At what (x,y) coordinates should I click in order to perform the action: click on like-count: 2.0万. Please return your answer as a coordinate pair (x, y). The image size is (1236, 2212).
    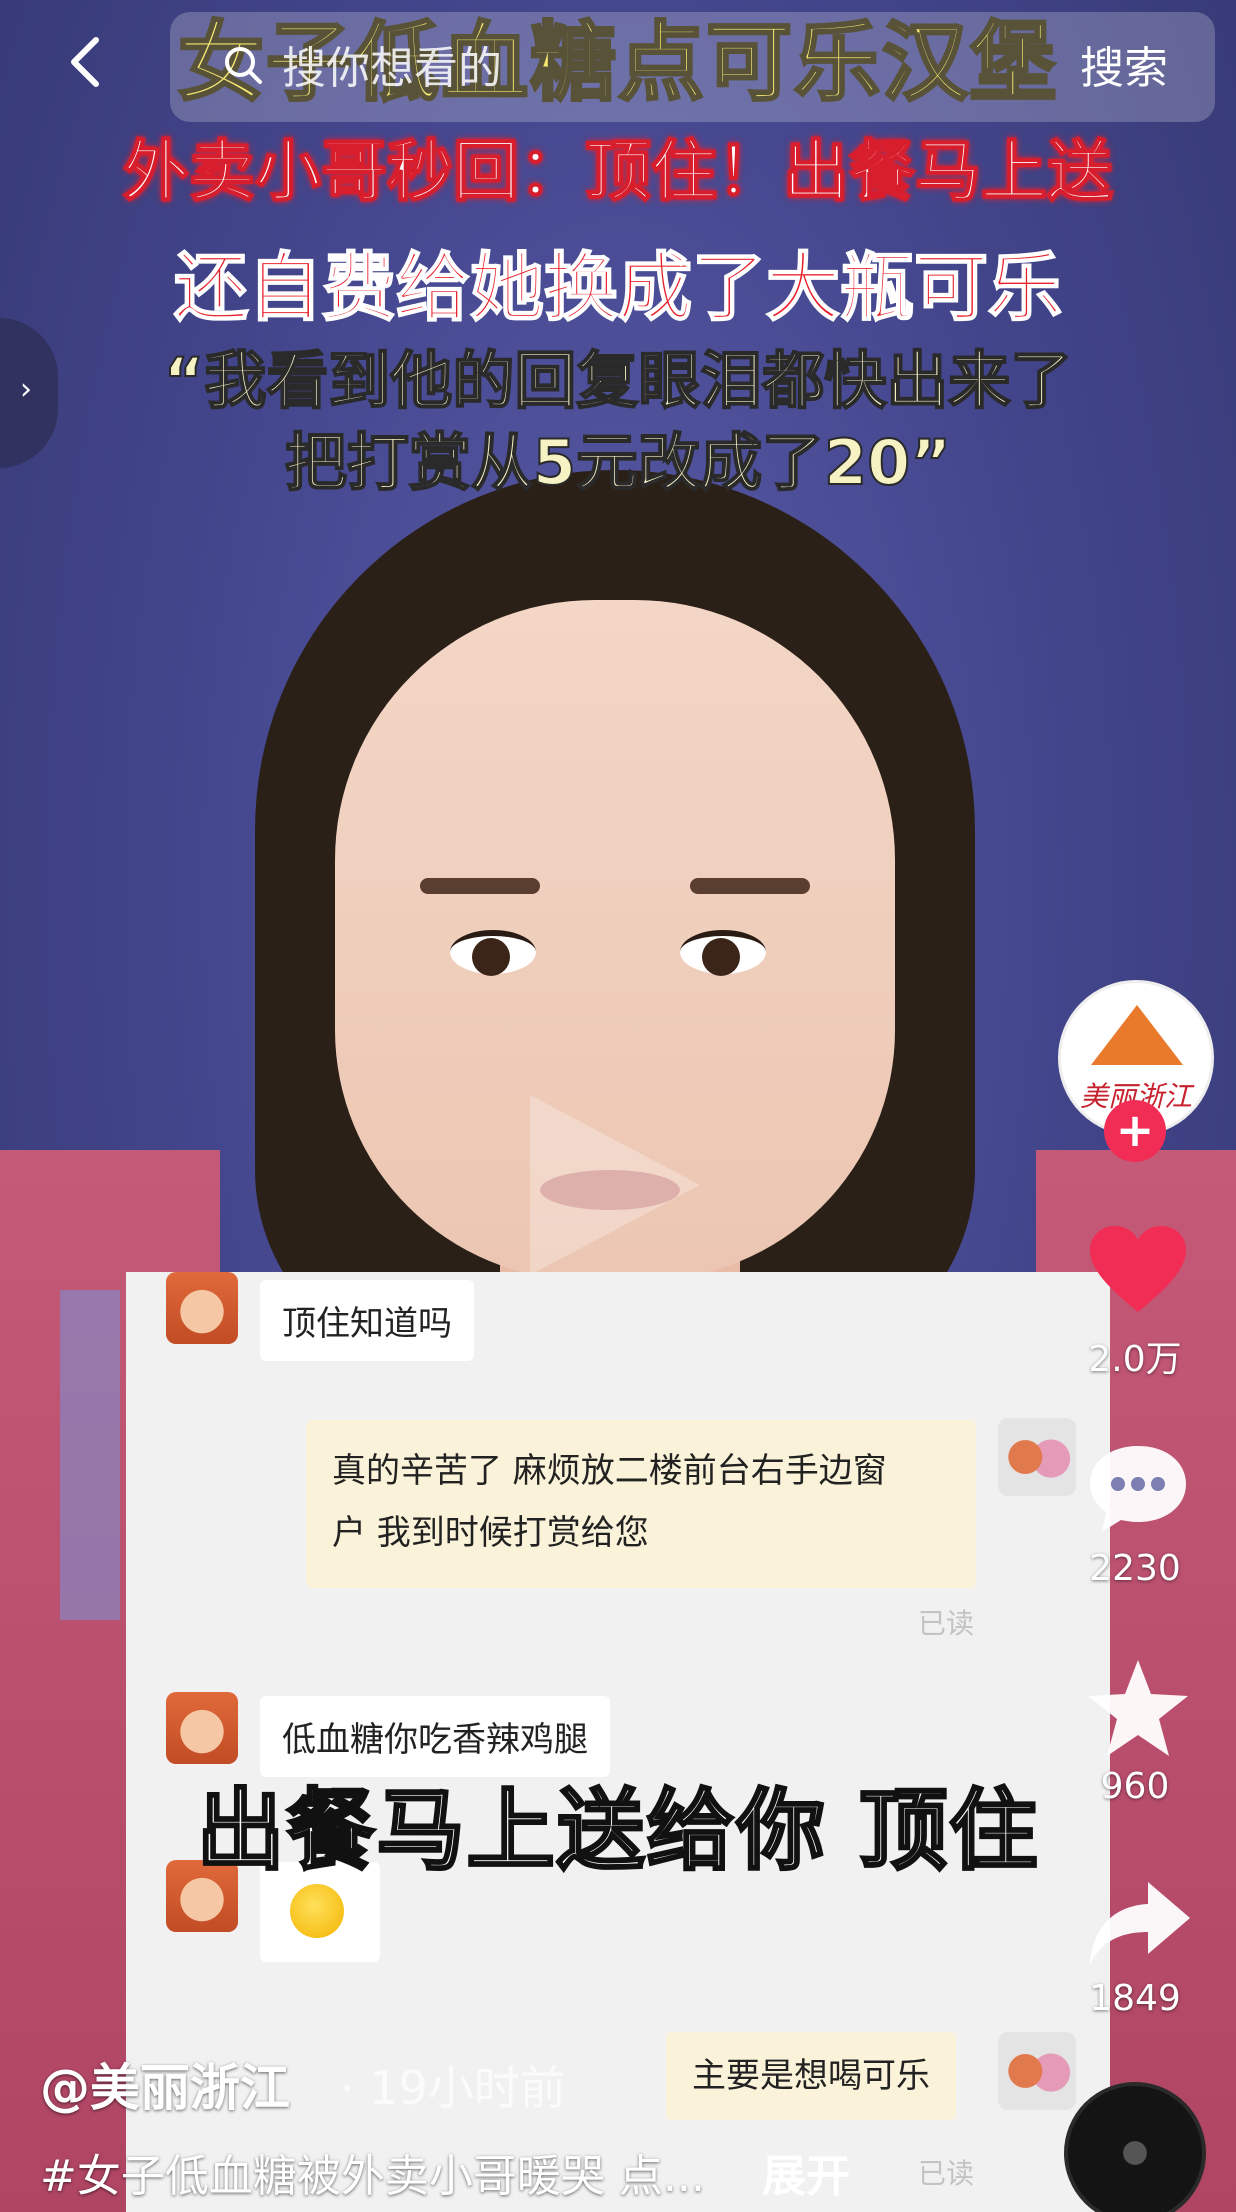
    Looking at the image, I should click on (1135, 1359).